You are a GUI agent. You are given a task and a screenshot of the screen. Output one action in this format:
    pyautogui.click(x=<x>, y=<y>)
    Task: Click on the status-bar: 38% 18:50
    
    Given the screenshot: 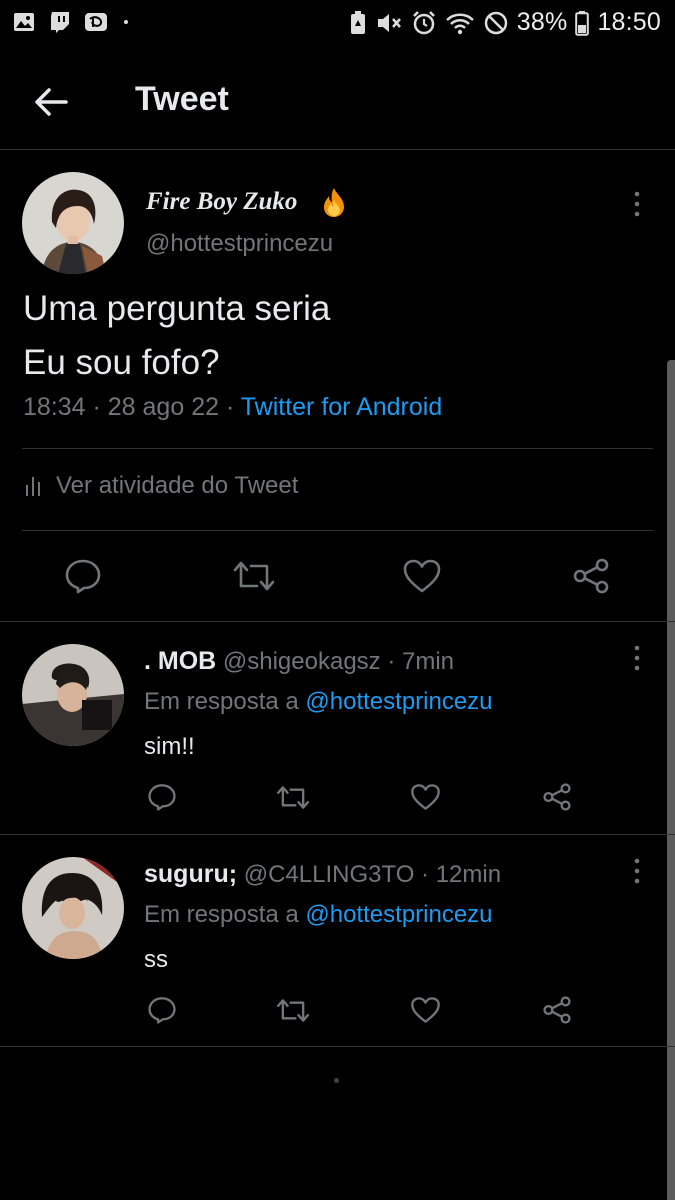 What is the action you would take?
    pyautogui.click(x=337, y=23)
    